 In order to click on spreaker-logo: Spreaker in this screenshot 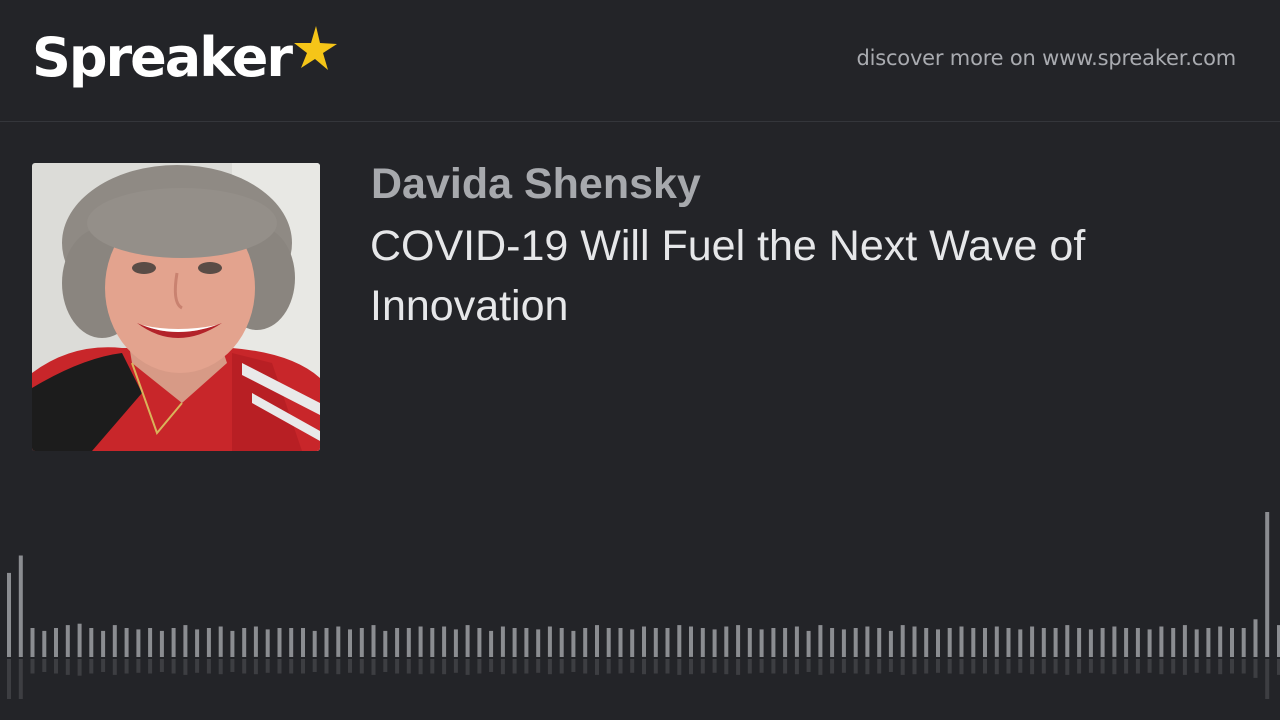, I will do `click(184, 62)`.